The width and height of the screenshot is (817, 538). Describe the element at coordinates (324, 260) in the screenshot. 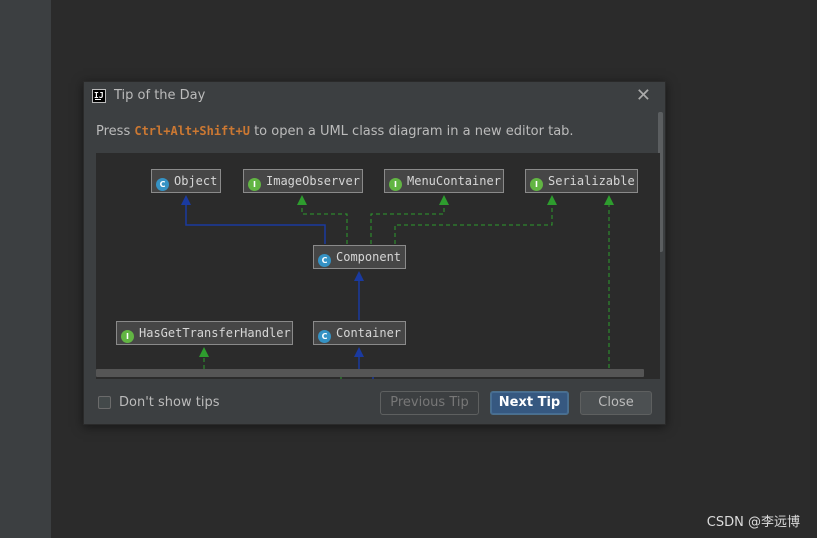

I see `abstract-class-icon: C` at that location.